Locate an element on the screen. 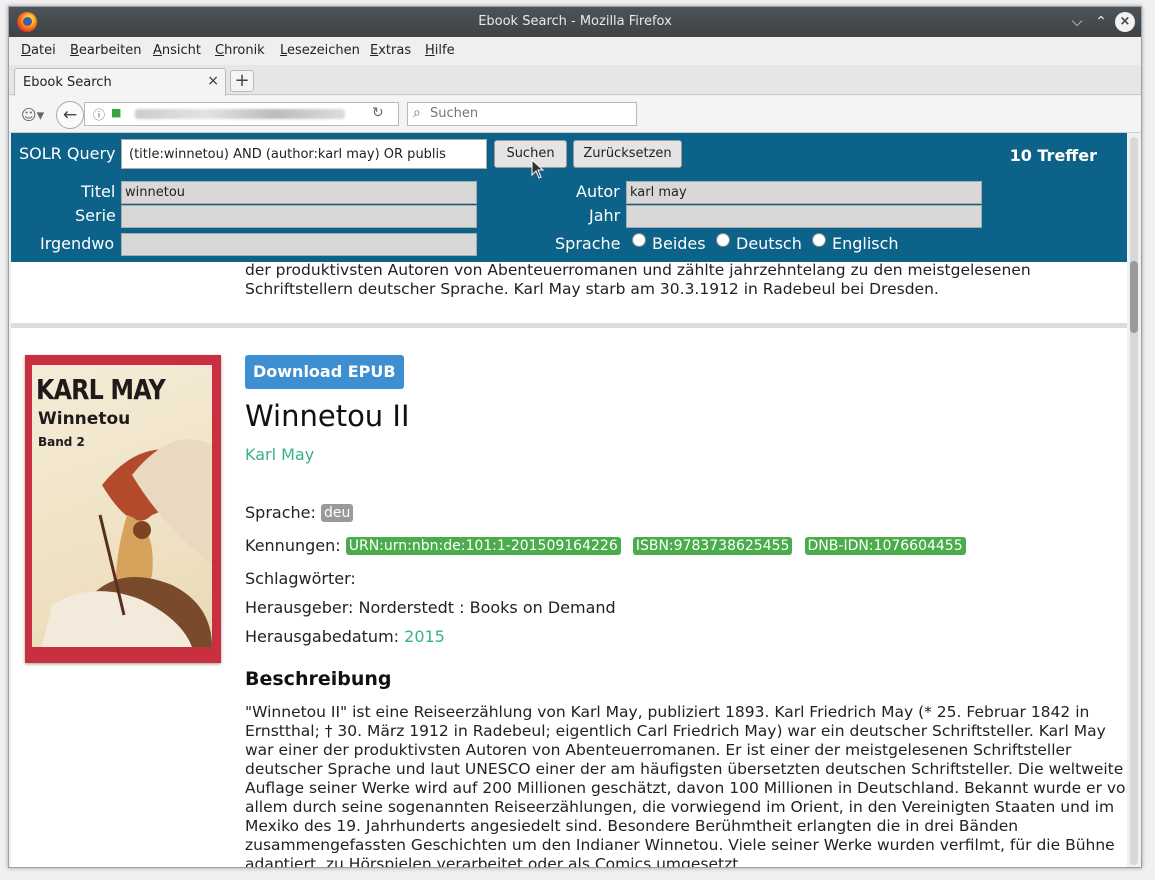 The width and height of the screenshot is (1155, 880). arrow-left-icon: ← is located at coordinates (70, 115).